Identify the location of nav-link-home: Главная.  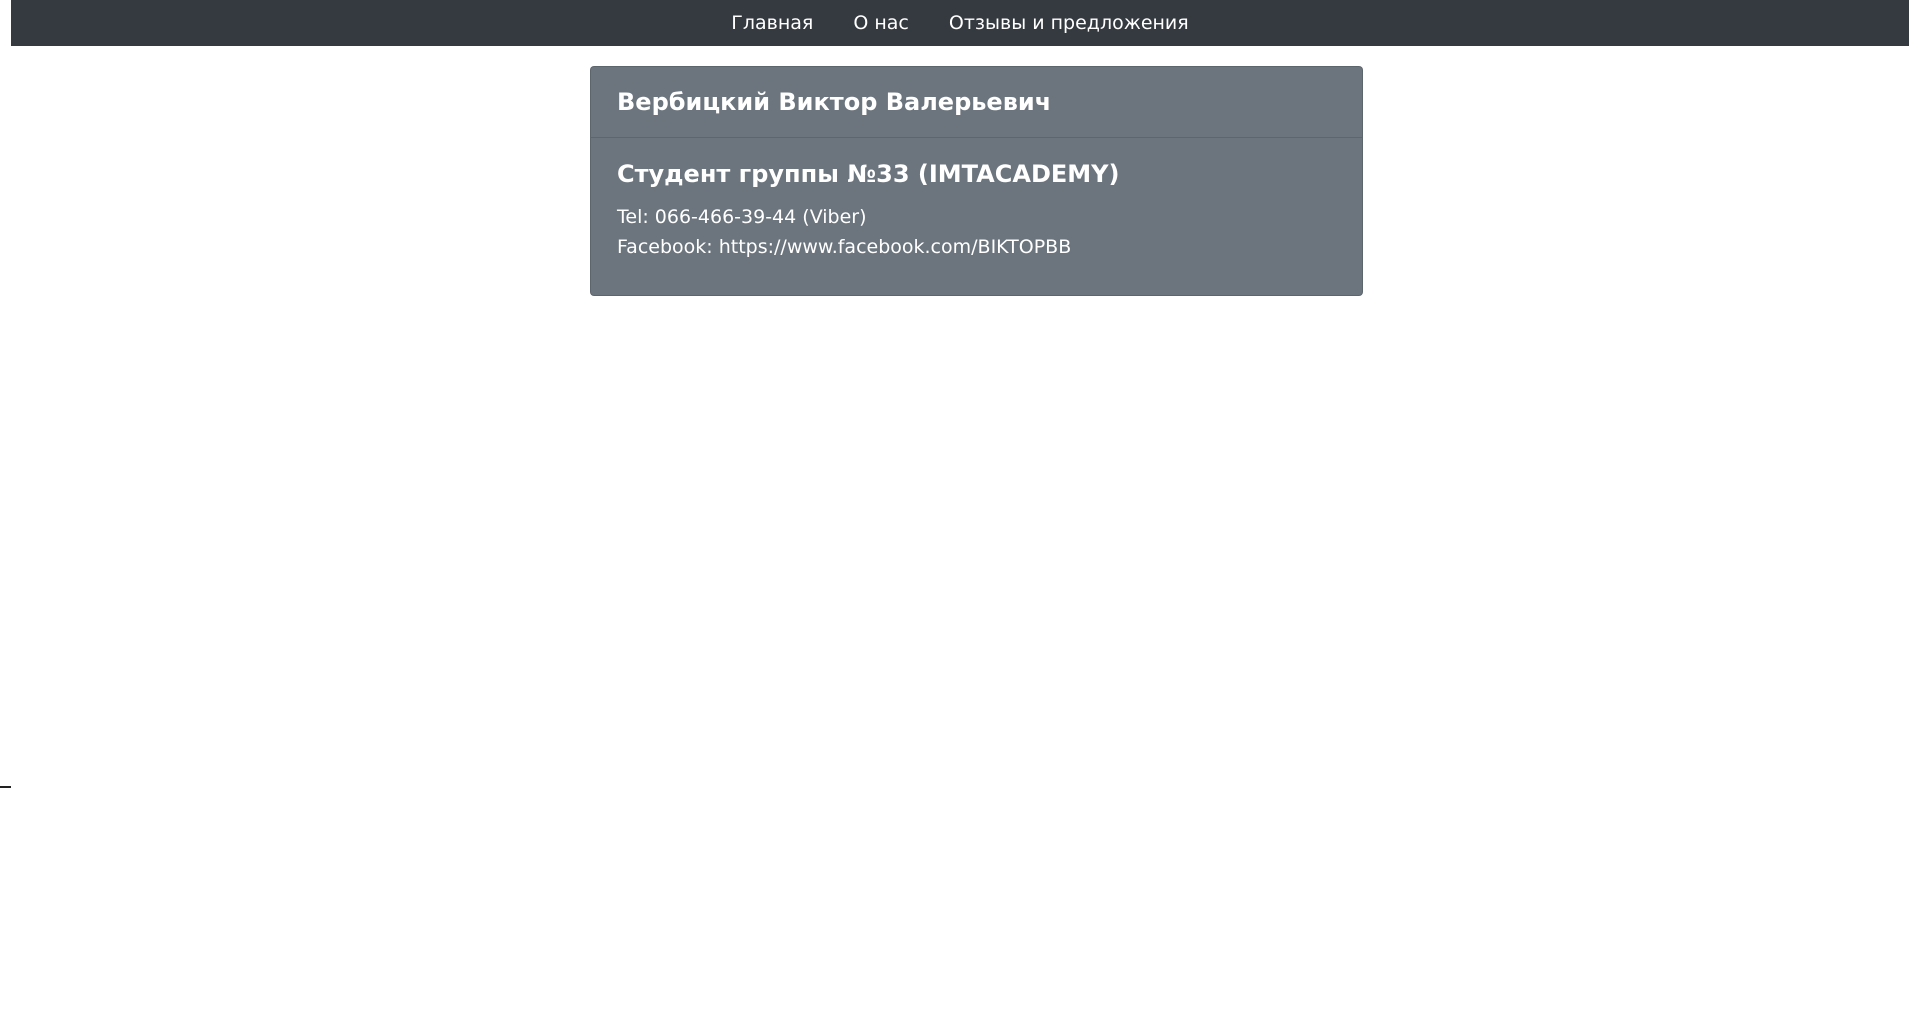
(772, 23).